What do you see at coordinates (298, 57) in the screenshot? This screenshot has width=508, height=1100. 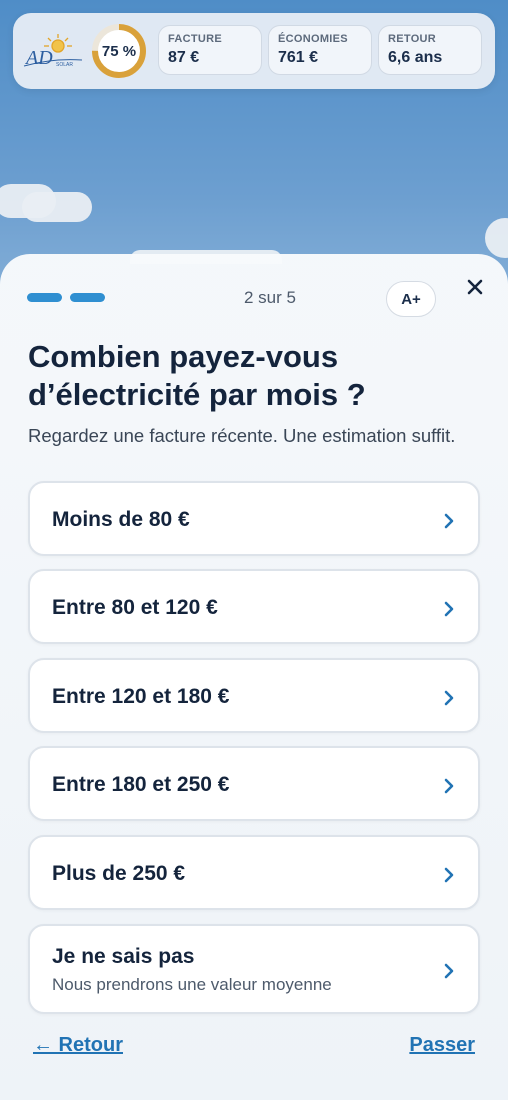 I see `stat-value: 761 €` at bounding box center [298, 57].